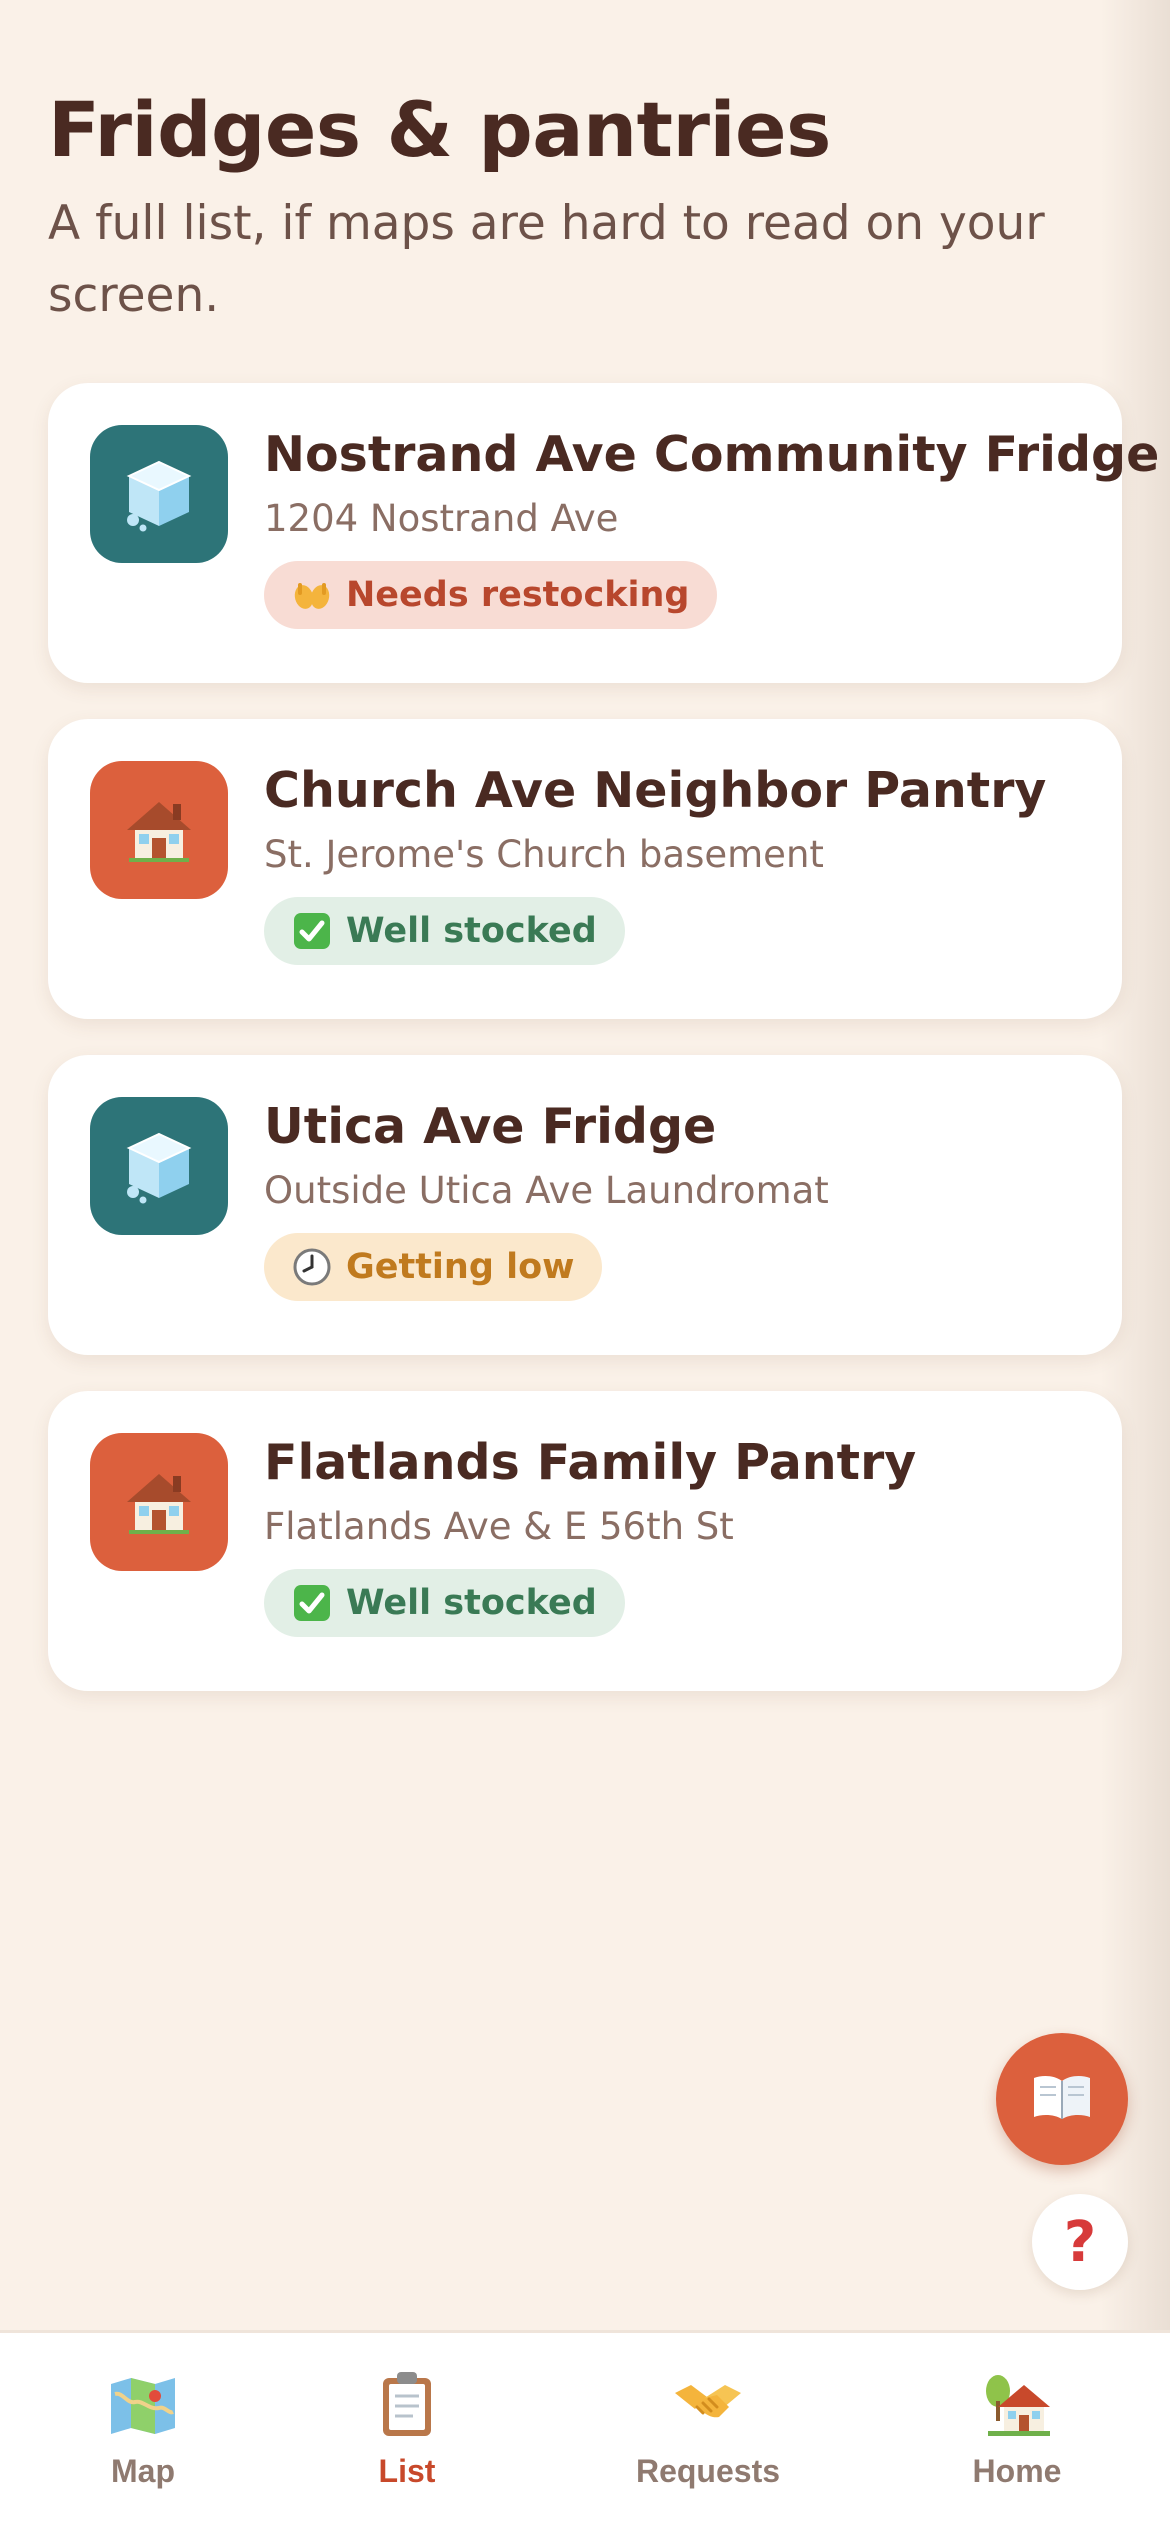 The image size is (1170, 2532). Describe the element at coordinates (546, 1190) in the screenshot. I see `location-address: Outside Utica Ave Laundromat` at that location.